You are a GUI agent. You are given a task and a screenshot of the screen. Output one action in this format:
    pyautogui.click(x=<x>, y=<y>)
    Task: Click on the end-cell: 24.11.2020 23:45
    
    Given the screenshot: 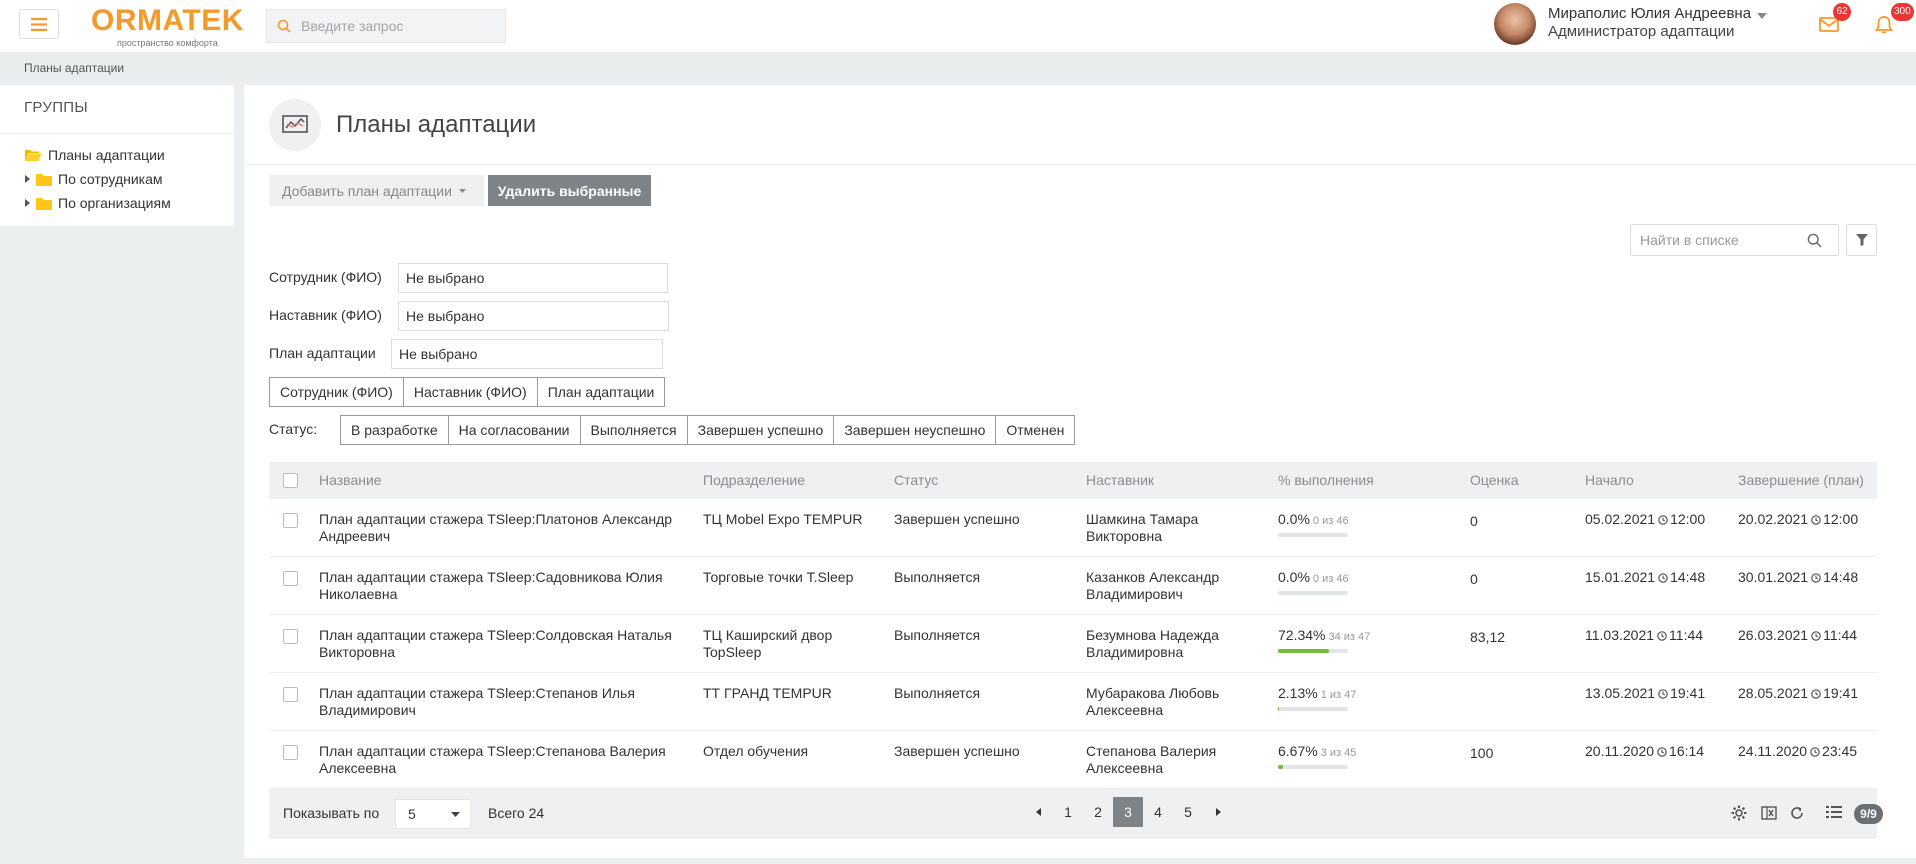 What is the action you would take?
    pyautogui.click(x=1797, y=751)
    